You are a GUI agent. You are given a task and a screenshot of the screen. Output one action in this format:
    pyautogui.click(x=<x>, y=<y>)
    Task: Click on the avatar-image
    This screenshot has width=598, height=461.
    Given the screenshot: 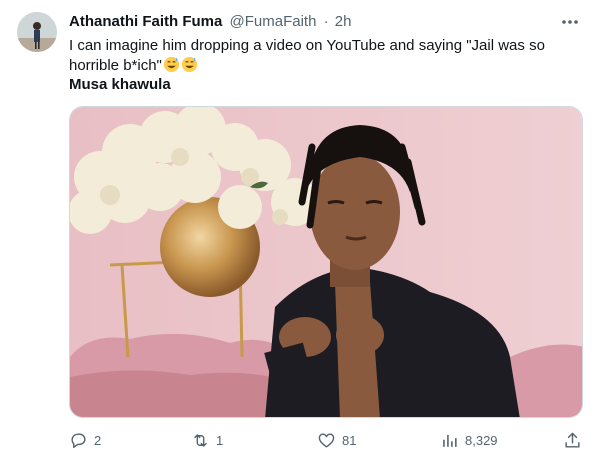 What is the action you would take?
    pyautogui.click(x=37, y=32)
    